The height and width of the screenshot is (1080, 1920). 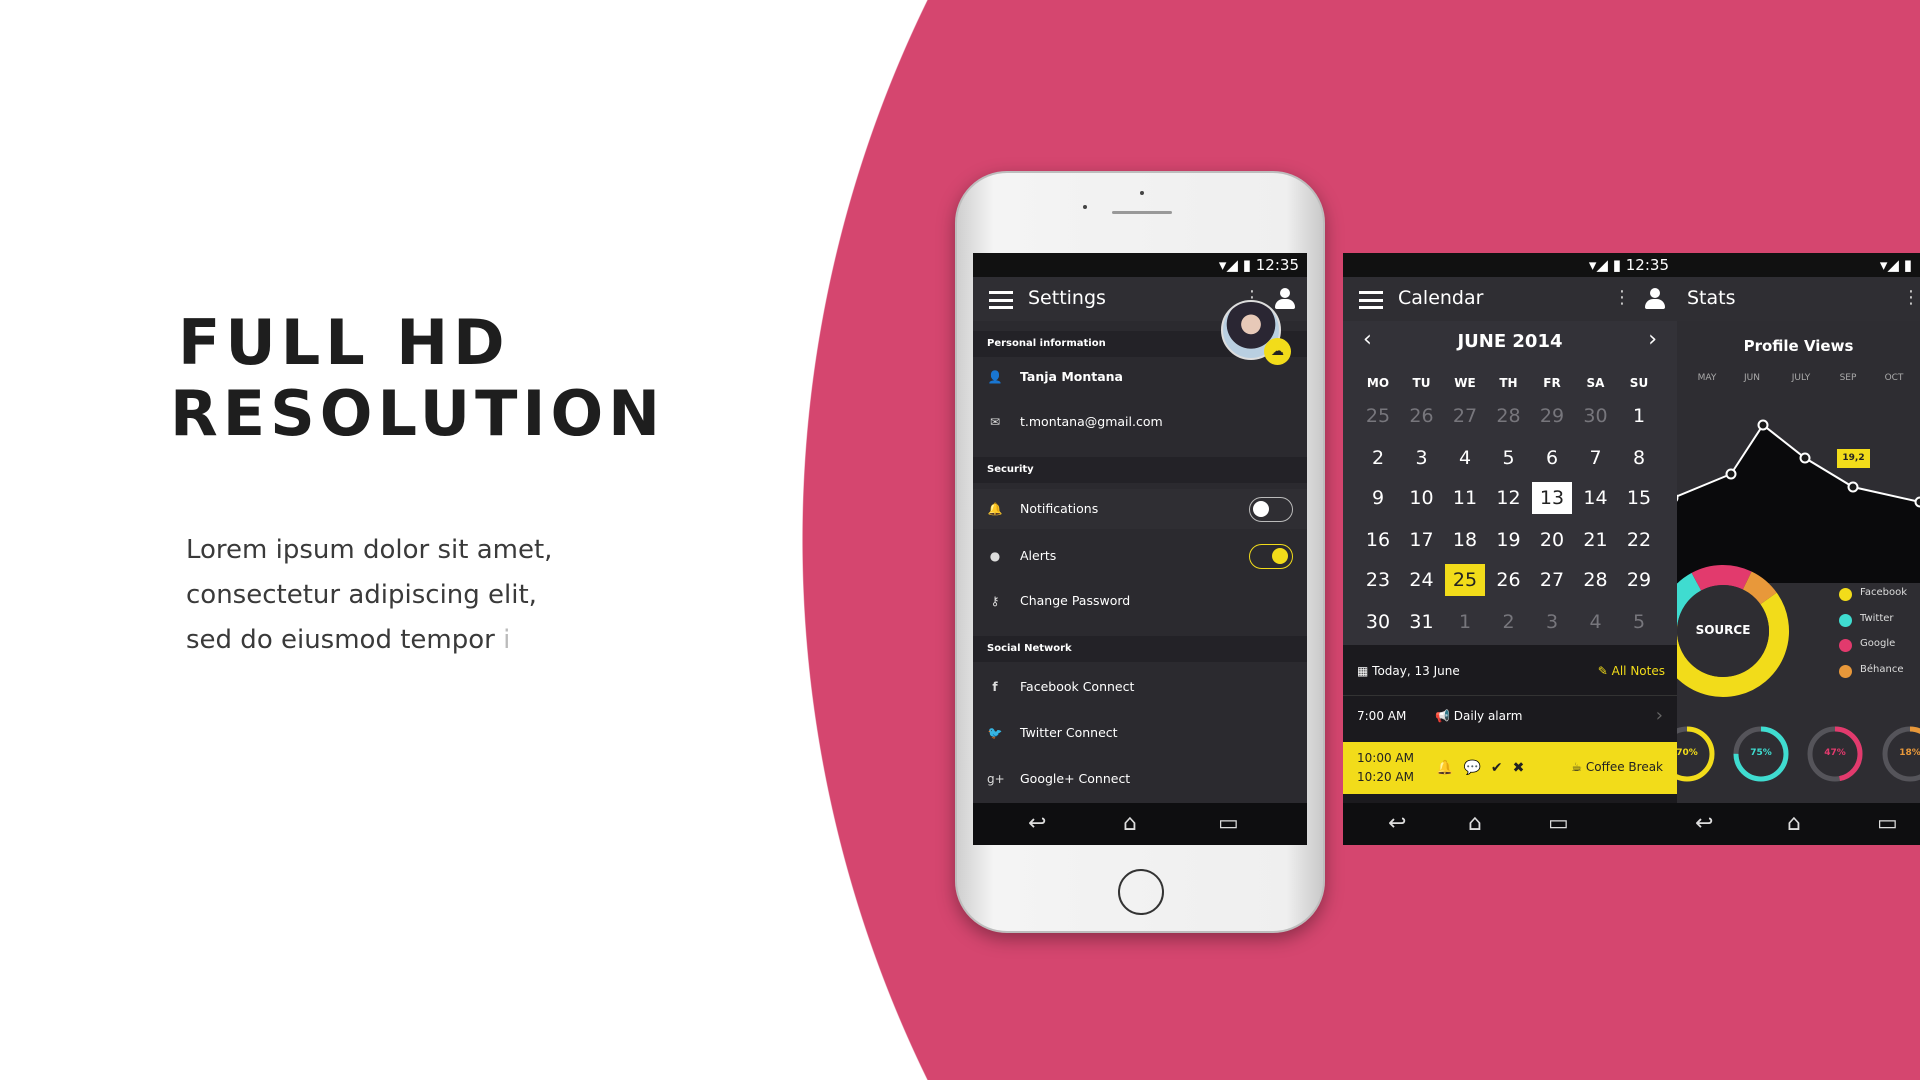 I want to click on headline-line-2: RESOLUTION, so click(x=418, y=413).